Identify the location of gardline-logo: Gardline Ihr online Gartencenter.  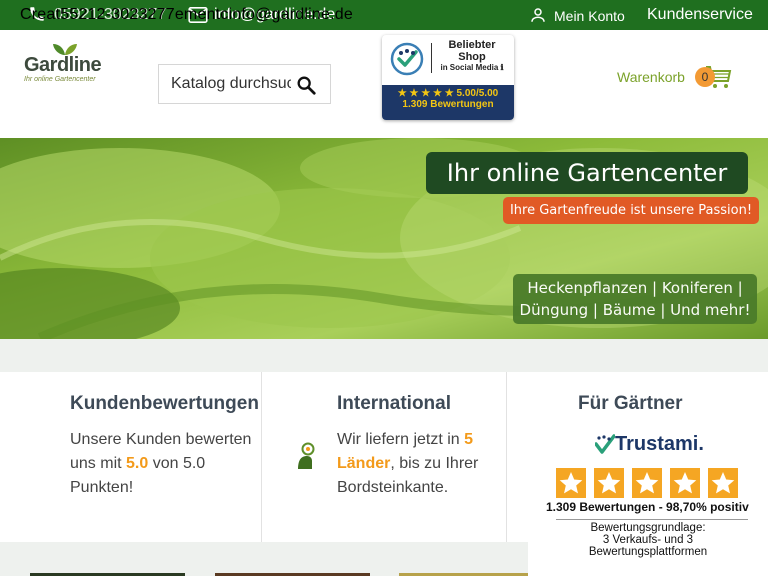
(65, 62).